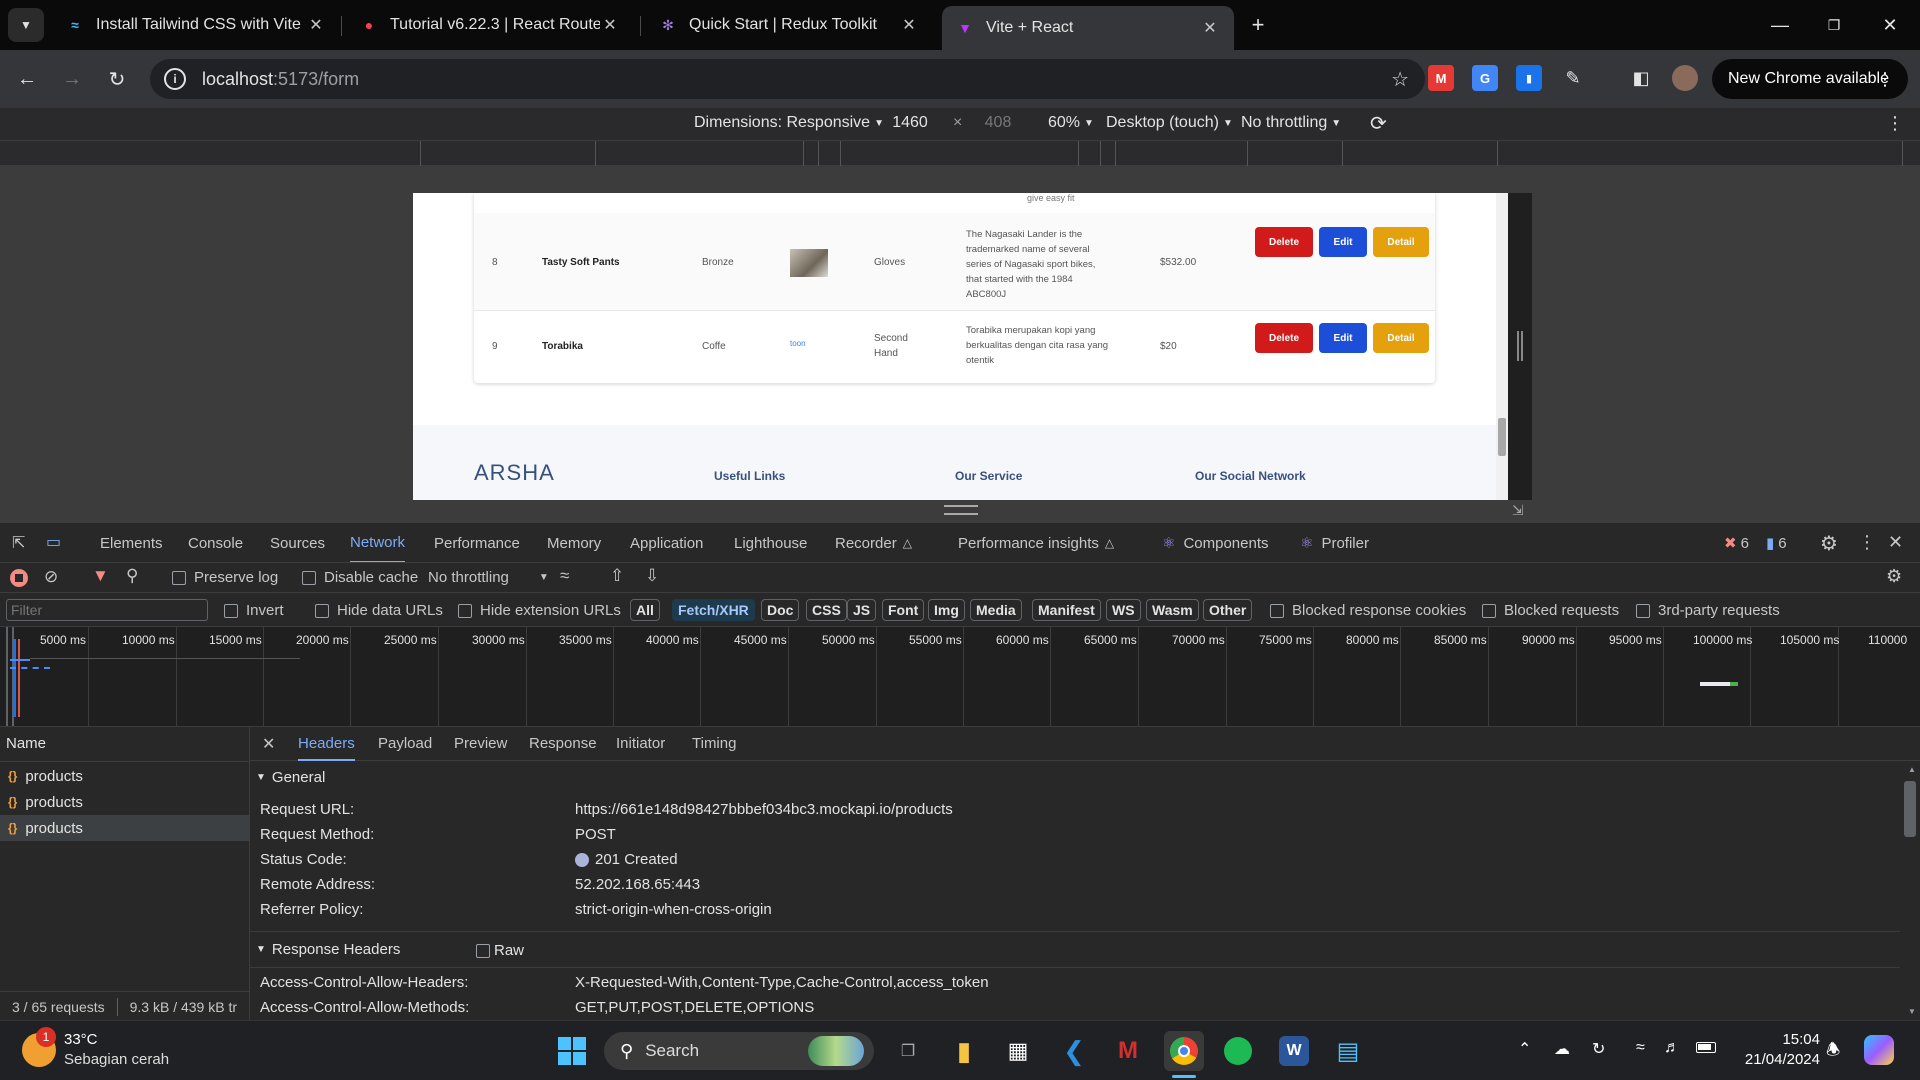 The image size is (1920, 1080). I want to click on request-row: {} products, so click(125, 802).